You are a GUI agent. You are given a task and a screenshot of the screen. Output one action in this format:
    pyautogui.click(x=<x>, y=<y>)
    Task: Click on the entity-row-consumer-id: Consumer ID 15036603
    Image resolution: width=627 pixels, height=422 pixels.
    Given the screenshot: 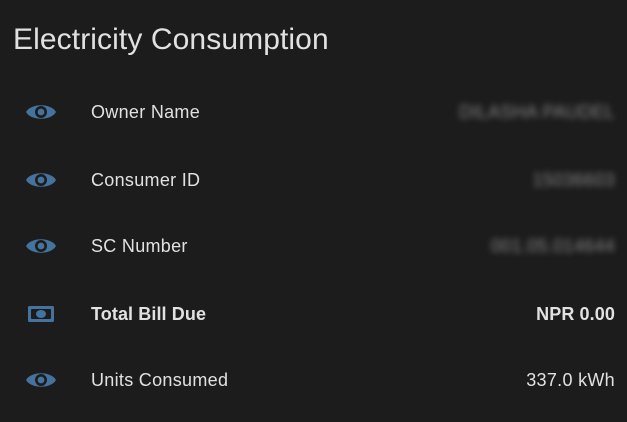 What is the action you would take?
    pyautogui.click(x=313, y=180)
    